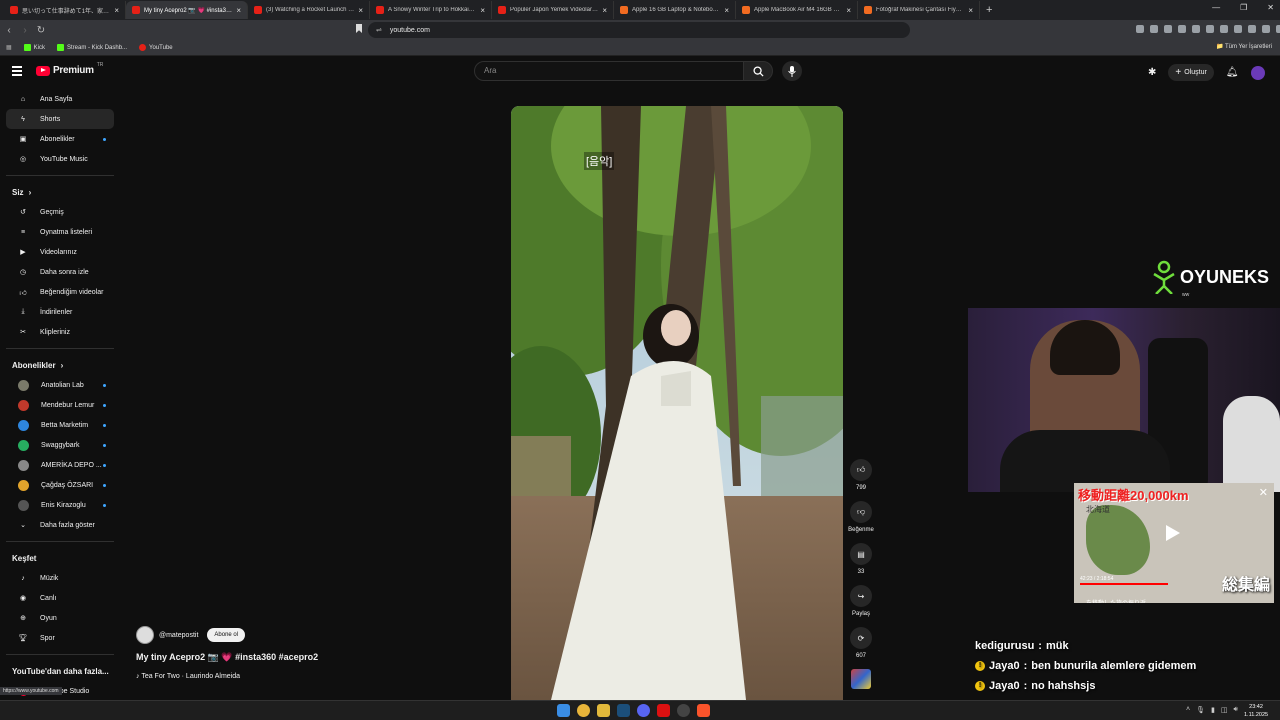 This screenshot has width=1280, height=720. Describe the element at coordinates (227, 676) in the screenshot. I see `short-music: ♪ Tea For Two · Laurindo Almeida` at that location.